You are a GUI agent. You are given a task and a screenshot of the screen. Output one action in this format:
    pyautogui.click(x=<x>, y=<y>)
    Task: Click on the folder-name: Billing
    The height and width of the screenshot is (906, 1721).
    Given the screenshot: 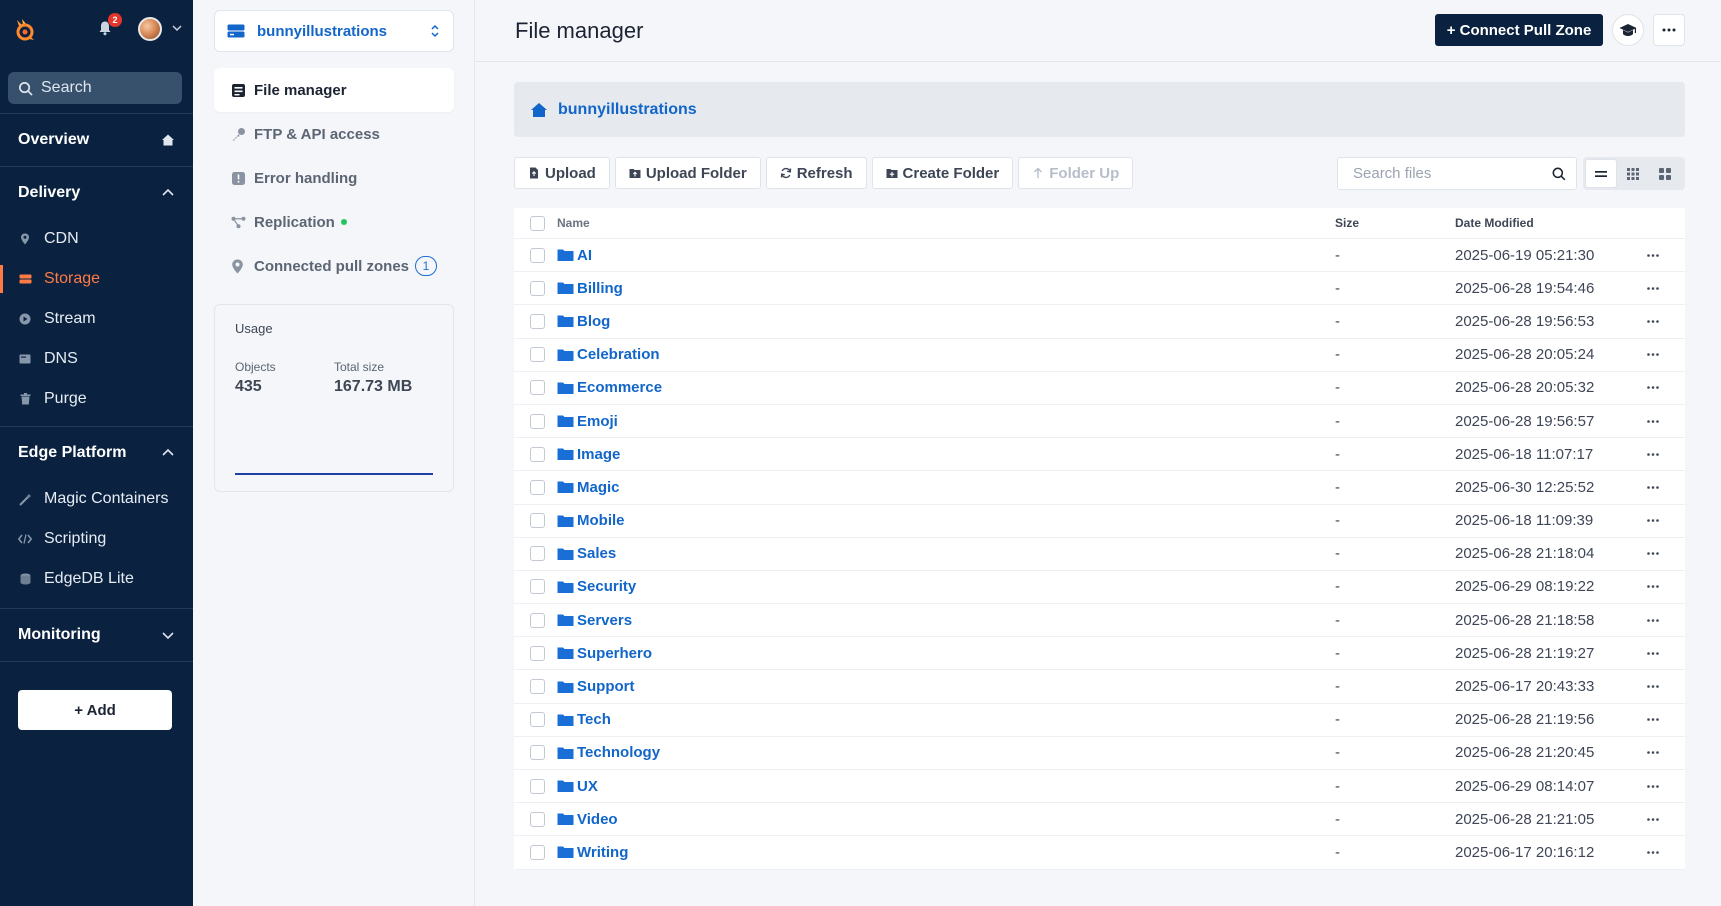 What is the action you would take?
    pyautogui.click(x=600, y=288)
    